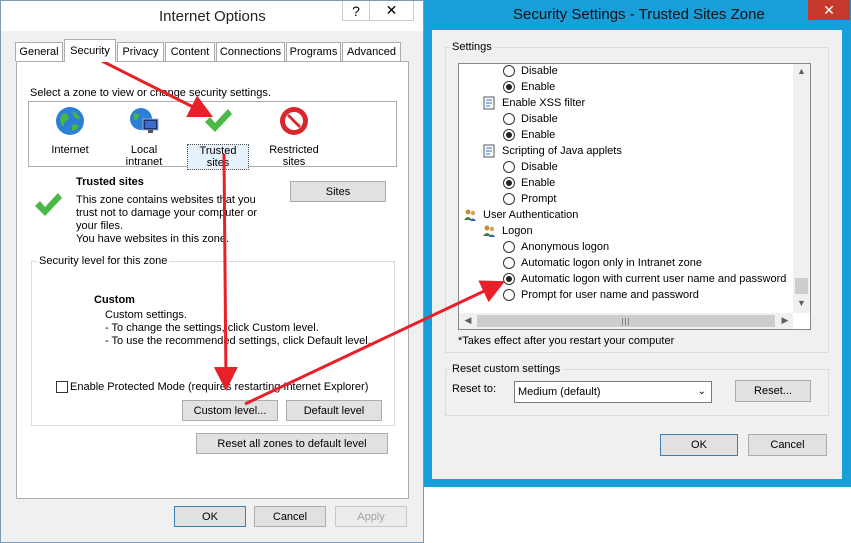 This screenshot has height=543, width=851. I want to click on zone-description-line: You have websites in this zone., so click(153, 239).